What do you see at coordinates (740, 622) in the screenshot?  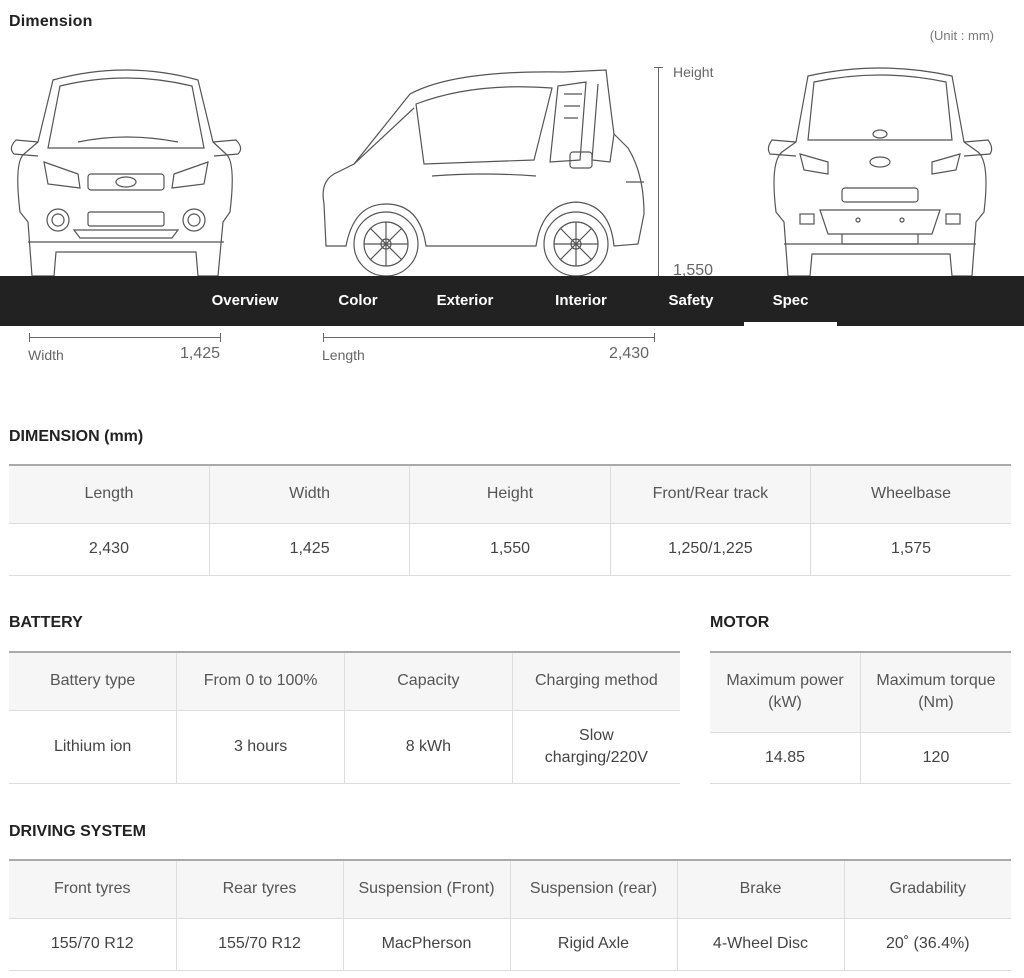 I see `motor-section-title: MOTOR` at bounding box center [740, 622].